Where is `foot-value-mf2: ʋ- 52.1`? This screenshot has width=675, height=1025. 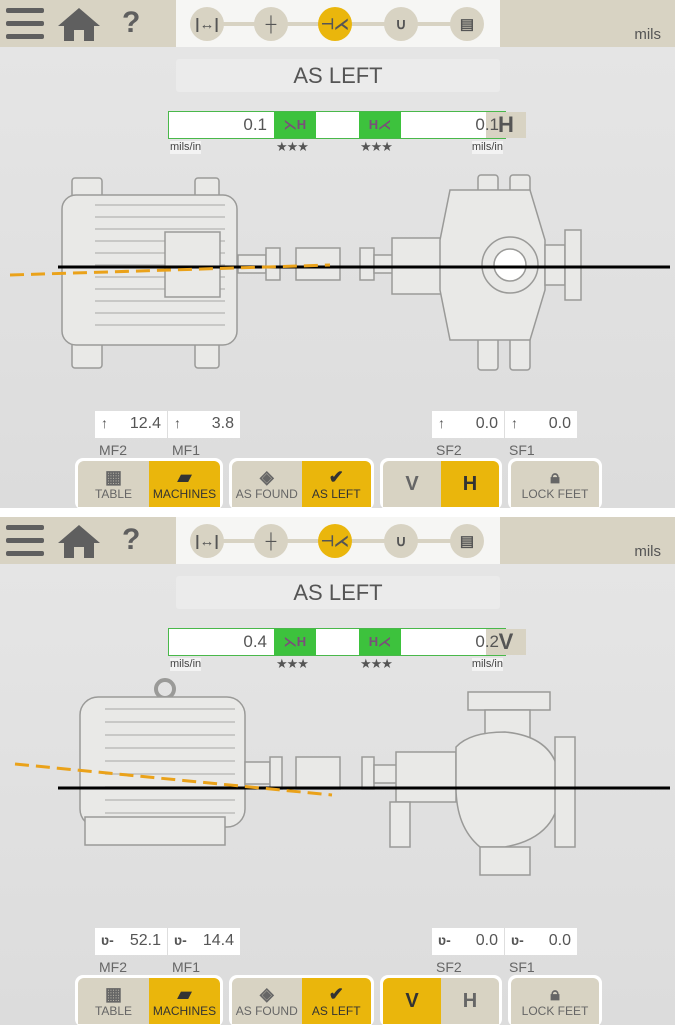 foot-value-mf2: ʋ- 52.1 is located at coordinates (131, 941).